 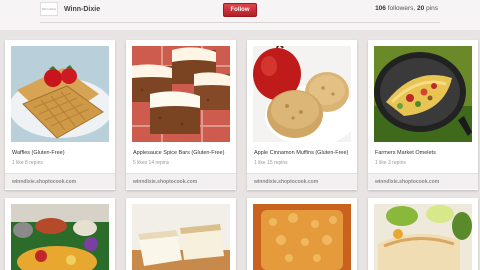 I want to click on profile-brand: Winn-Dixie Winn-Dixie, so click(x=70, y=9).